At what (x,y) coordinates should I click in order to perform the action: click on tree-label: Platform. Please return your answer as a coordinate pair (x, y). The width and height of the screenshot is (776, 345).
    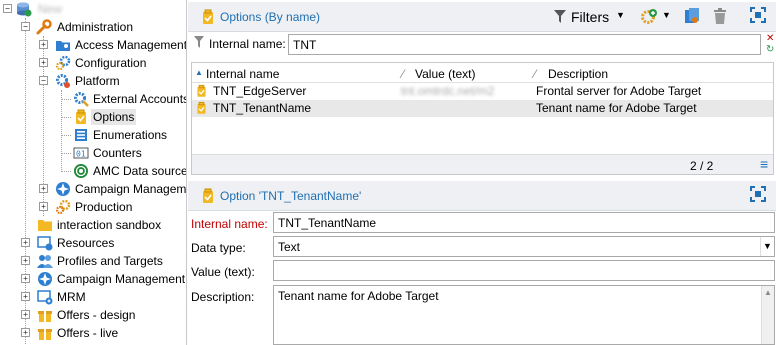
    Looking at the image, I should click on (97, 81).